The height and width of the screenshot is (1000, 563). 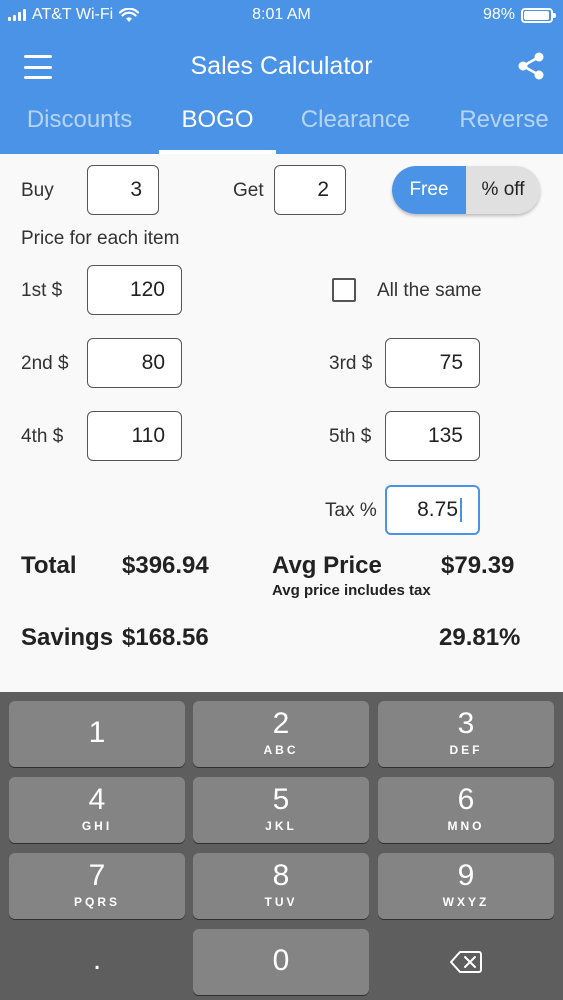 I want to click on status-bar: AT&T Wi-Fi 8:01 AM 98%, so click(x=281, y=15).